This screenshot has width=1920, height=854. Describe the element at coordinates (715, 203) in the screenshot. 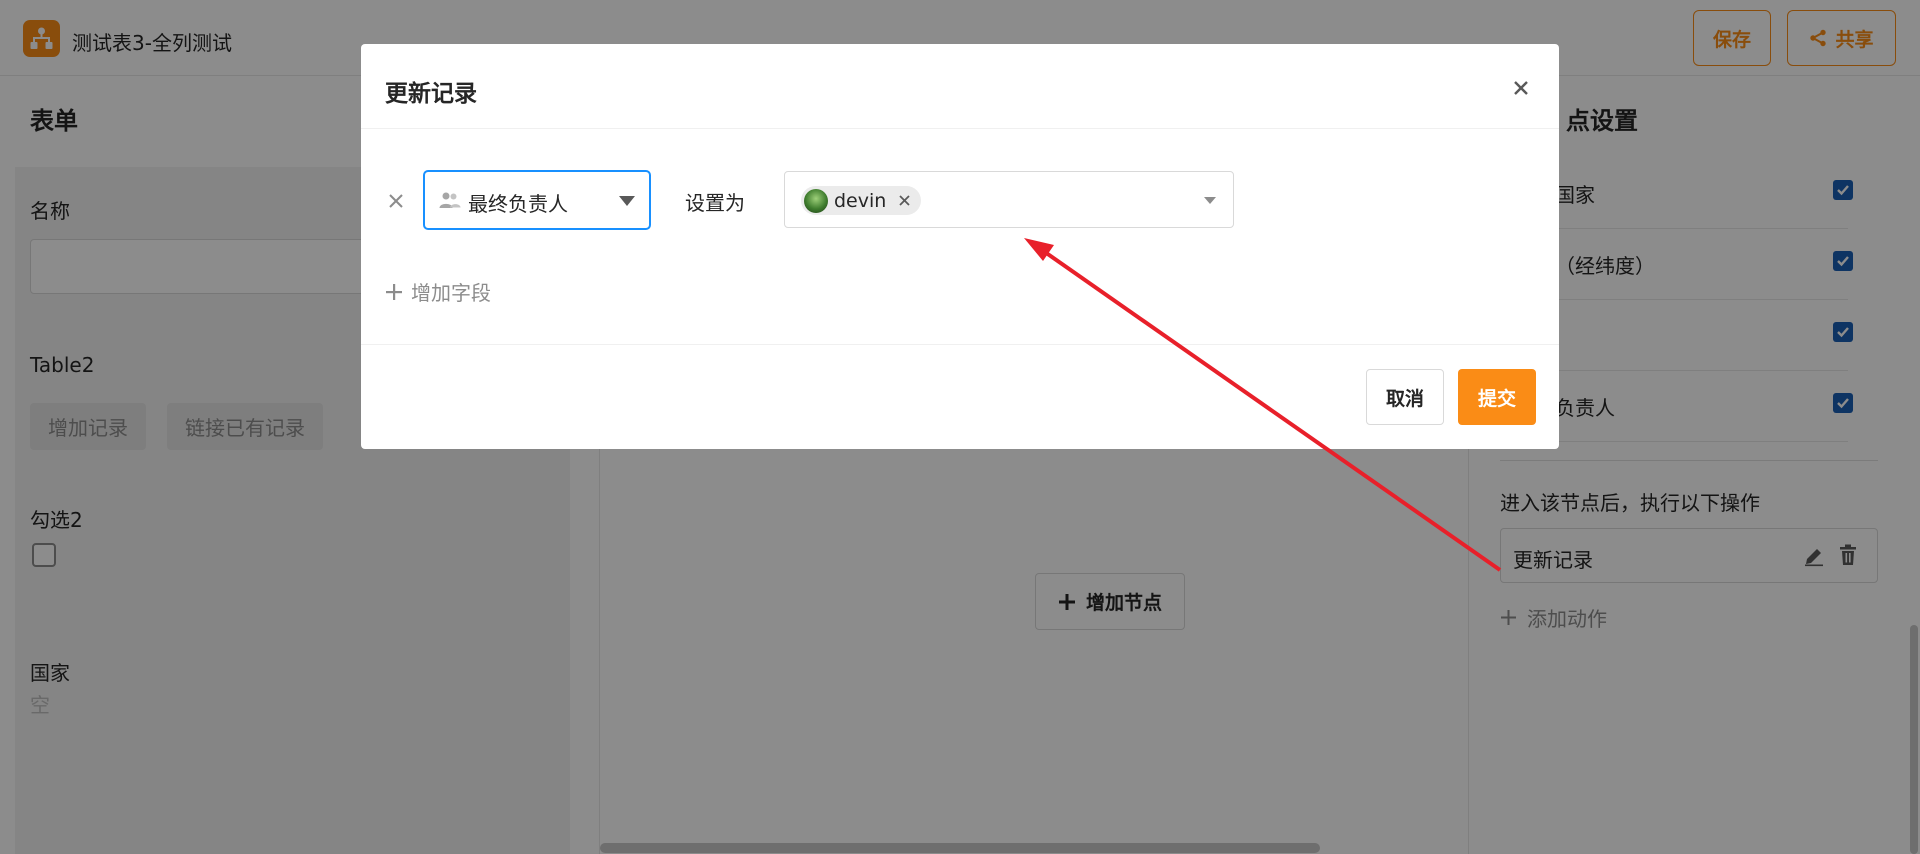

I see `set-as-label: 设置为` at that location.